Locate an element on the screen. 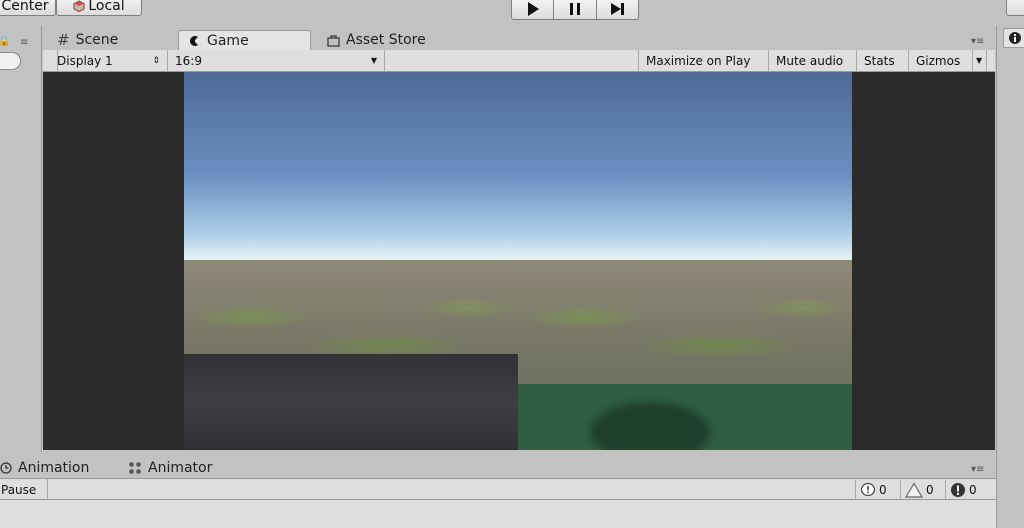 The image size is (1024, 528). tab-scene: # Scene is located at coordinates (87, 40).